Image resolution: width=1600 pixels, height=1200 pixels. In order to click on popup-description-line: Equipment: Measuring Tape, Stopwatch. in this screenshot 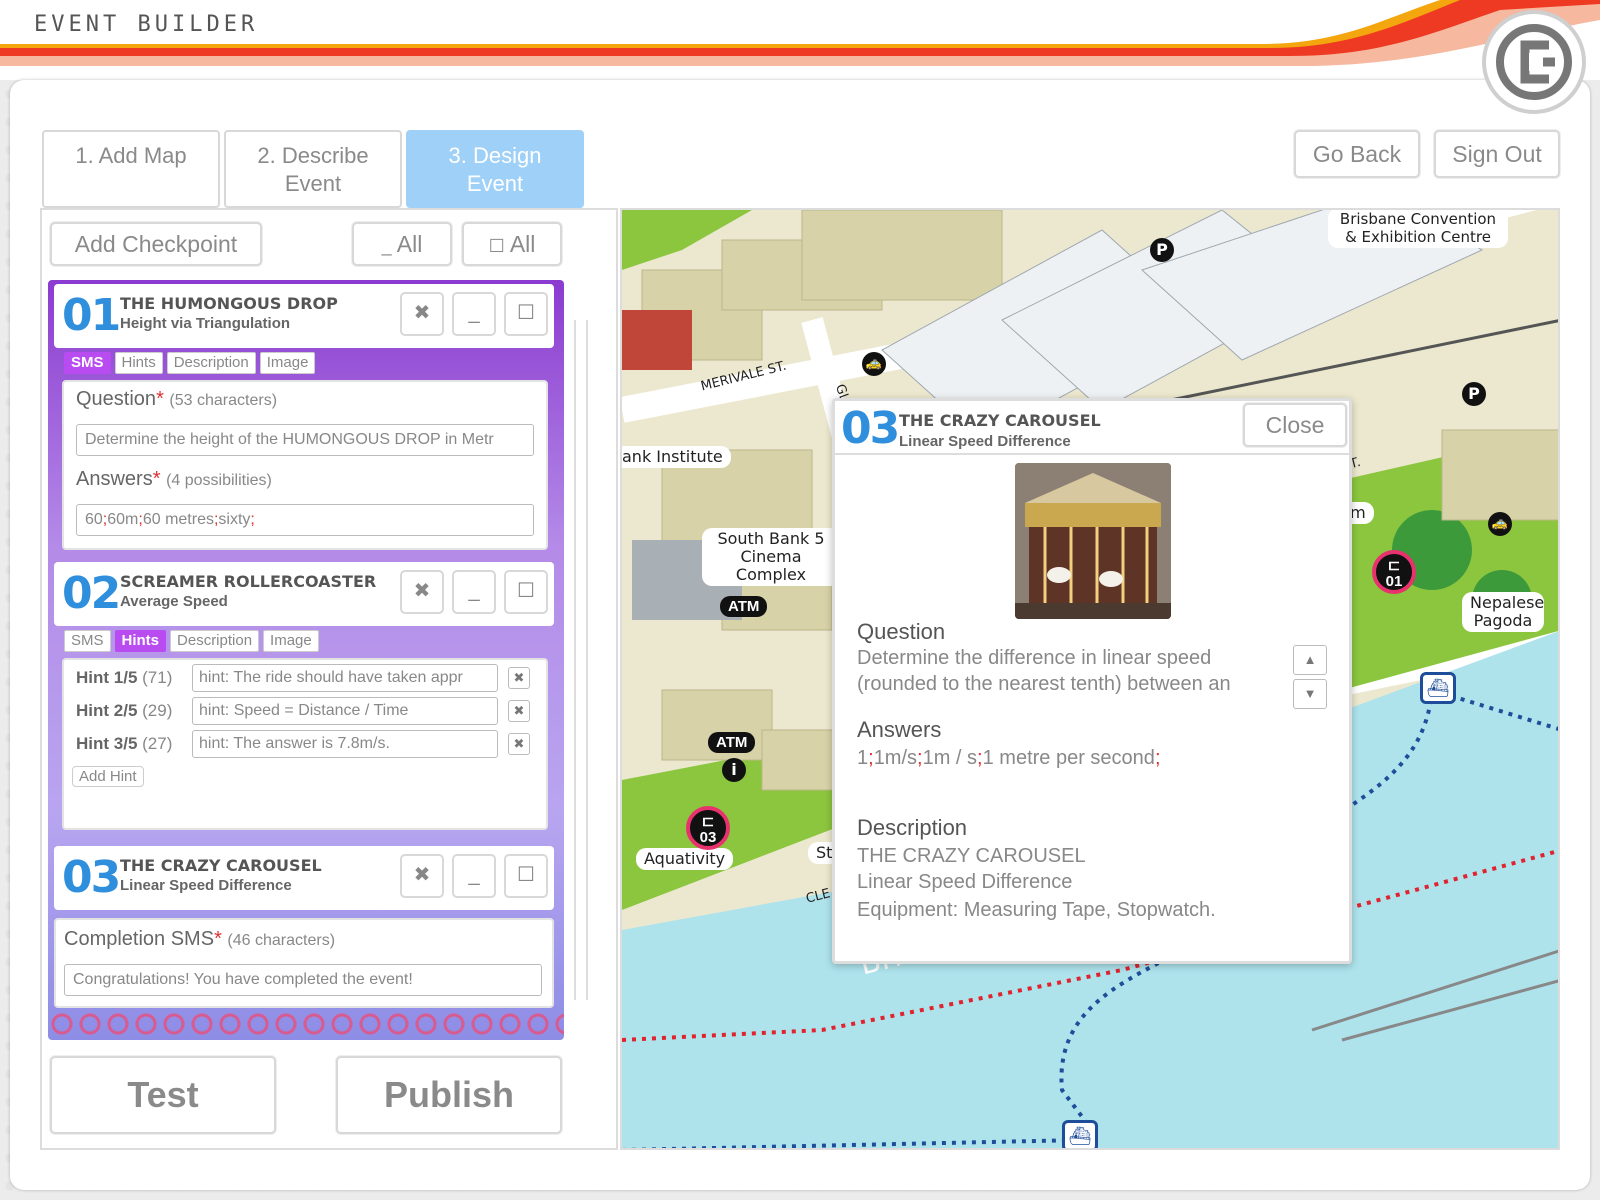, I will do `click(1036, 910)`.